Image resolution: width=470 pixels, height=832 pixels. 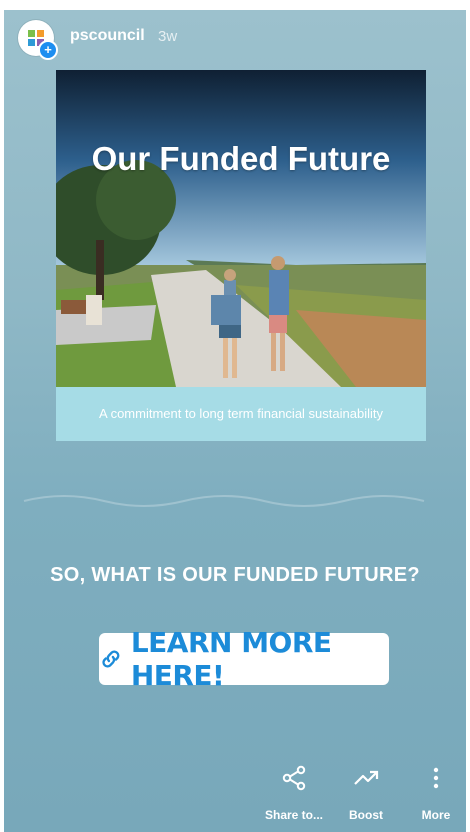 I want to click on add-story-icon: +, so click(x=48, y=50).